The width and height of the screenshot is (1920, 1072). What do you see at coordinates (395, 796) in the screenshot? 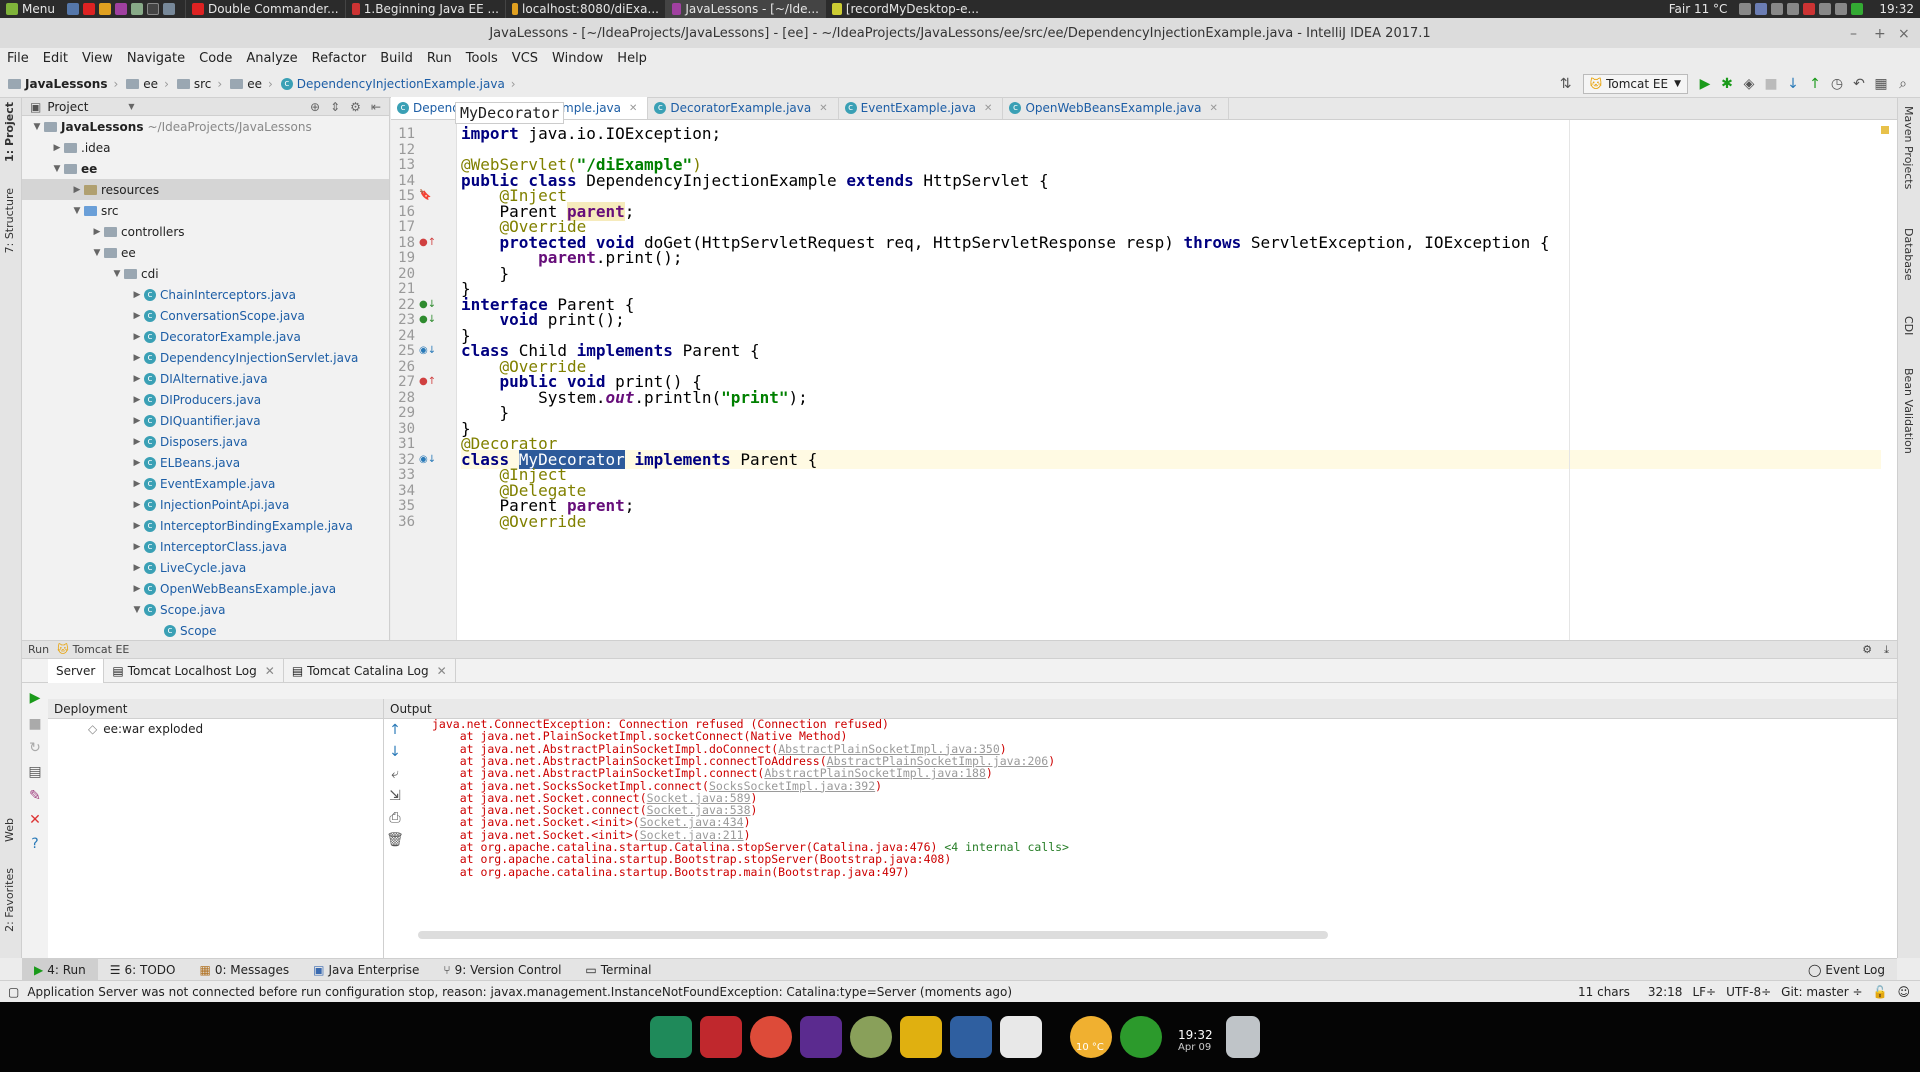
I see `scroll-end-icon: ⇲` at bounding box center [395, 796].